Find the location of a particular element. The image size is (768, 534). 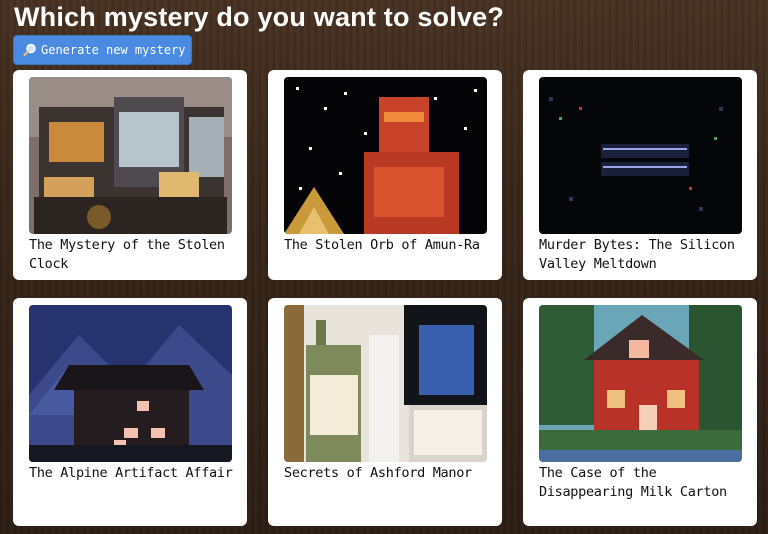

magnifier-icon is located at coordinates (30, 50).